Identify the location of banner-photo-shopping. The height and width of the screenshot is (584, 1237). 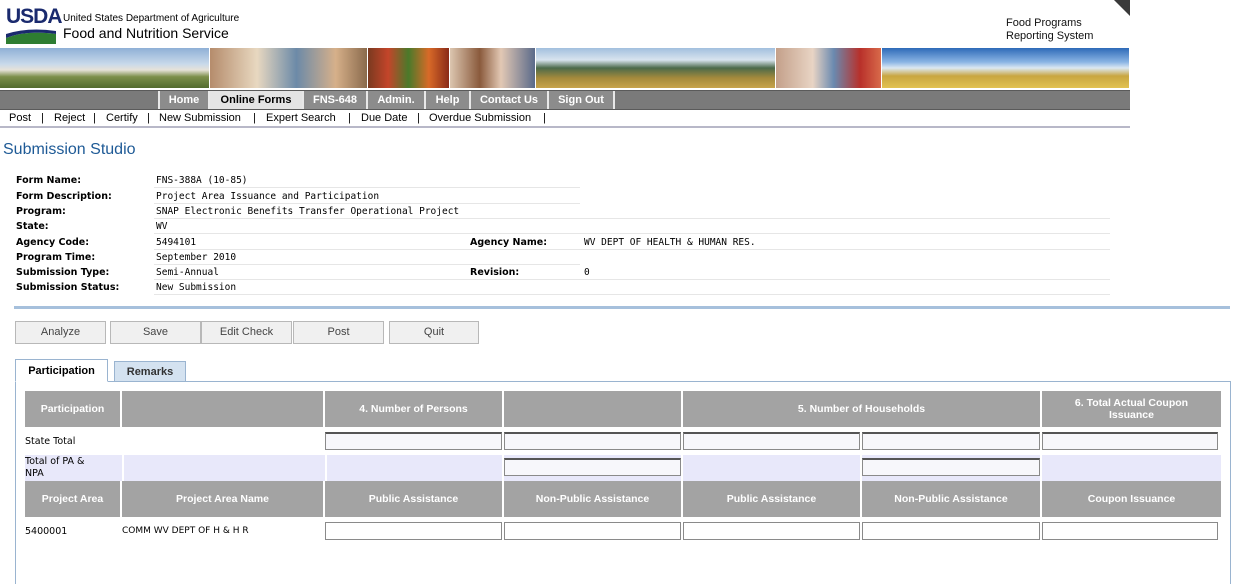
(829, 68).